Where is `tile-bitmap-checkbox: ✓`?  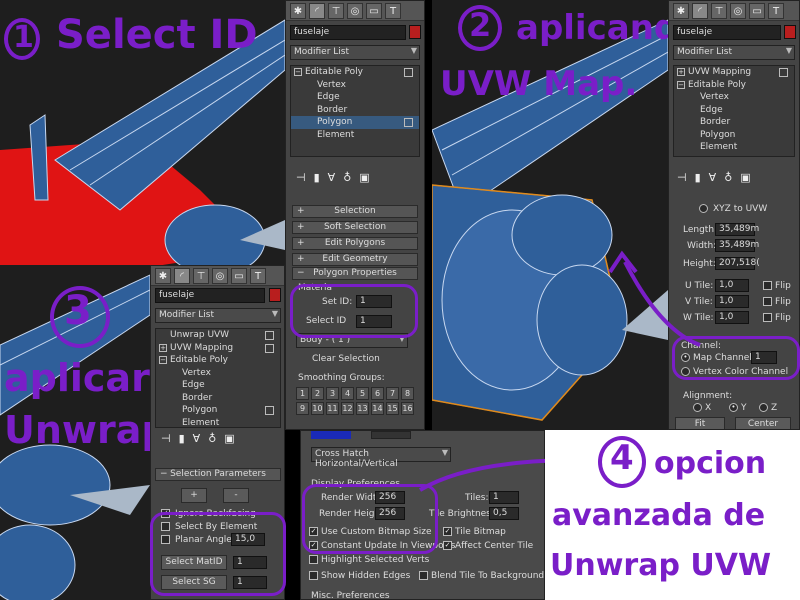 tile-bitmap-checkbox: ✓ is located at coordinates (447, 531).